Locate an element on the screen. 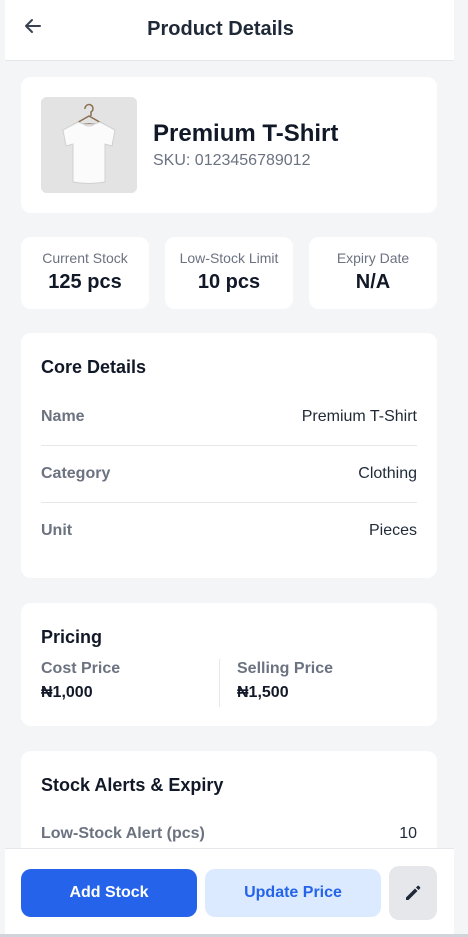 This screenshot has height=937, width=468. cost-price: Cost Price ₦1,000 is located at coordinates (80, 681).